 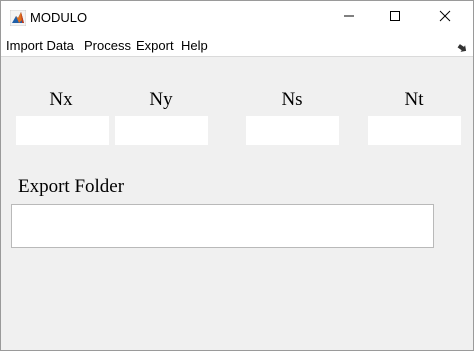 What do you see at coordinates (222, 226) in the screenshot?
I see `export-folder-input` at bounding box center [222, 226].